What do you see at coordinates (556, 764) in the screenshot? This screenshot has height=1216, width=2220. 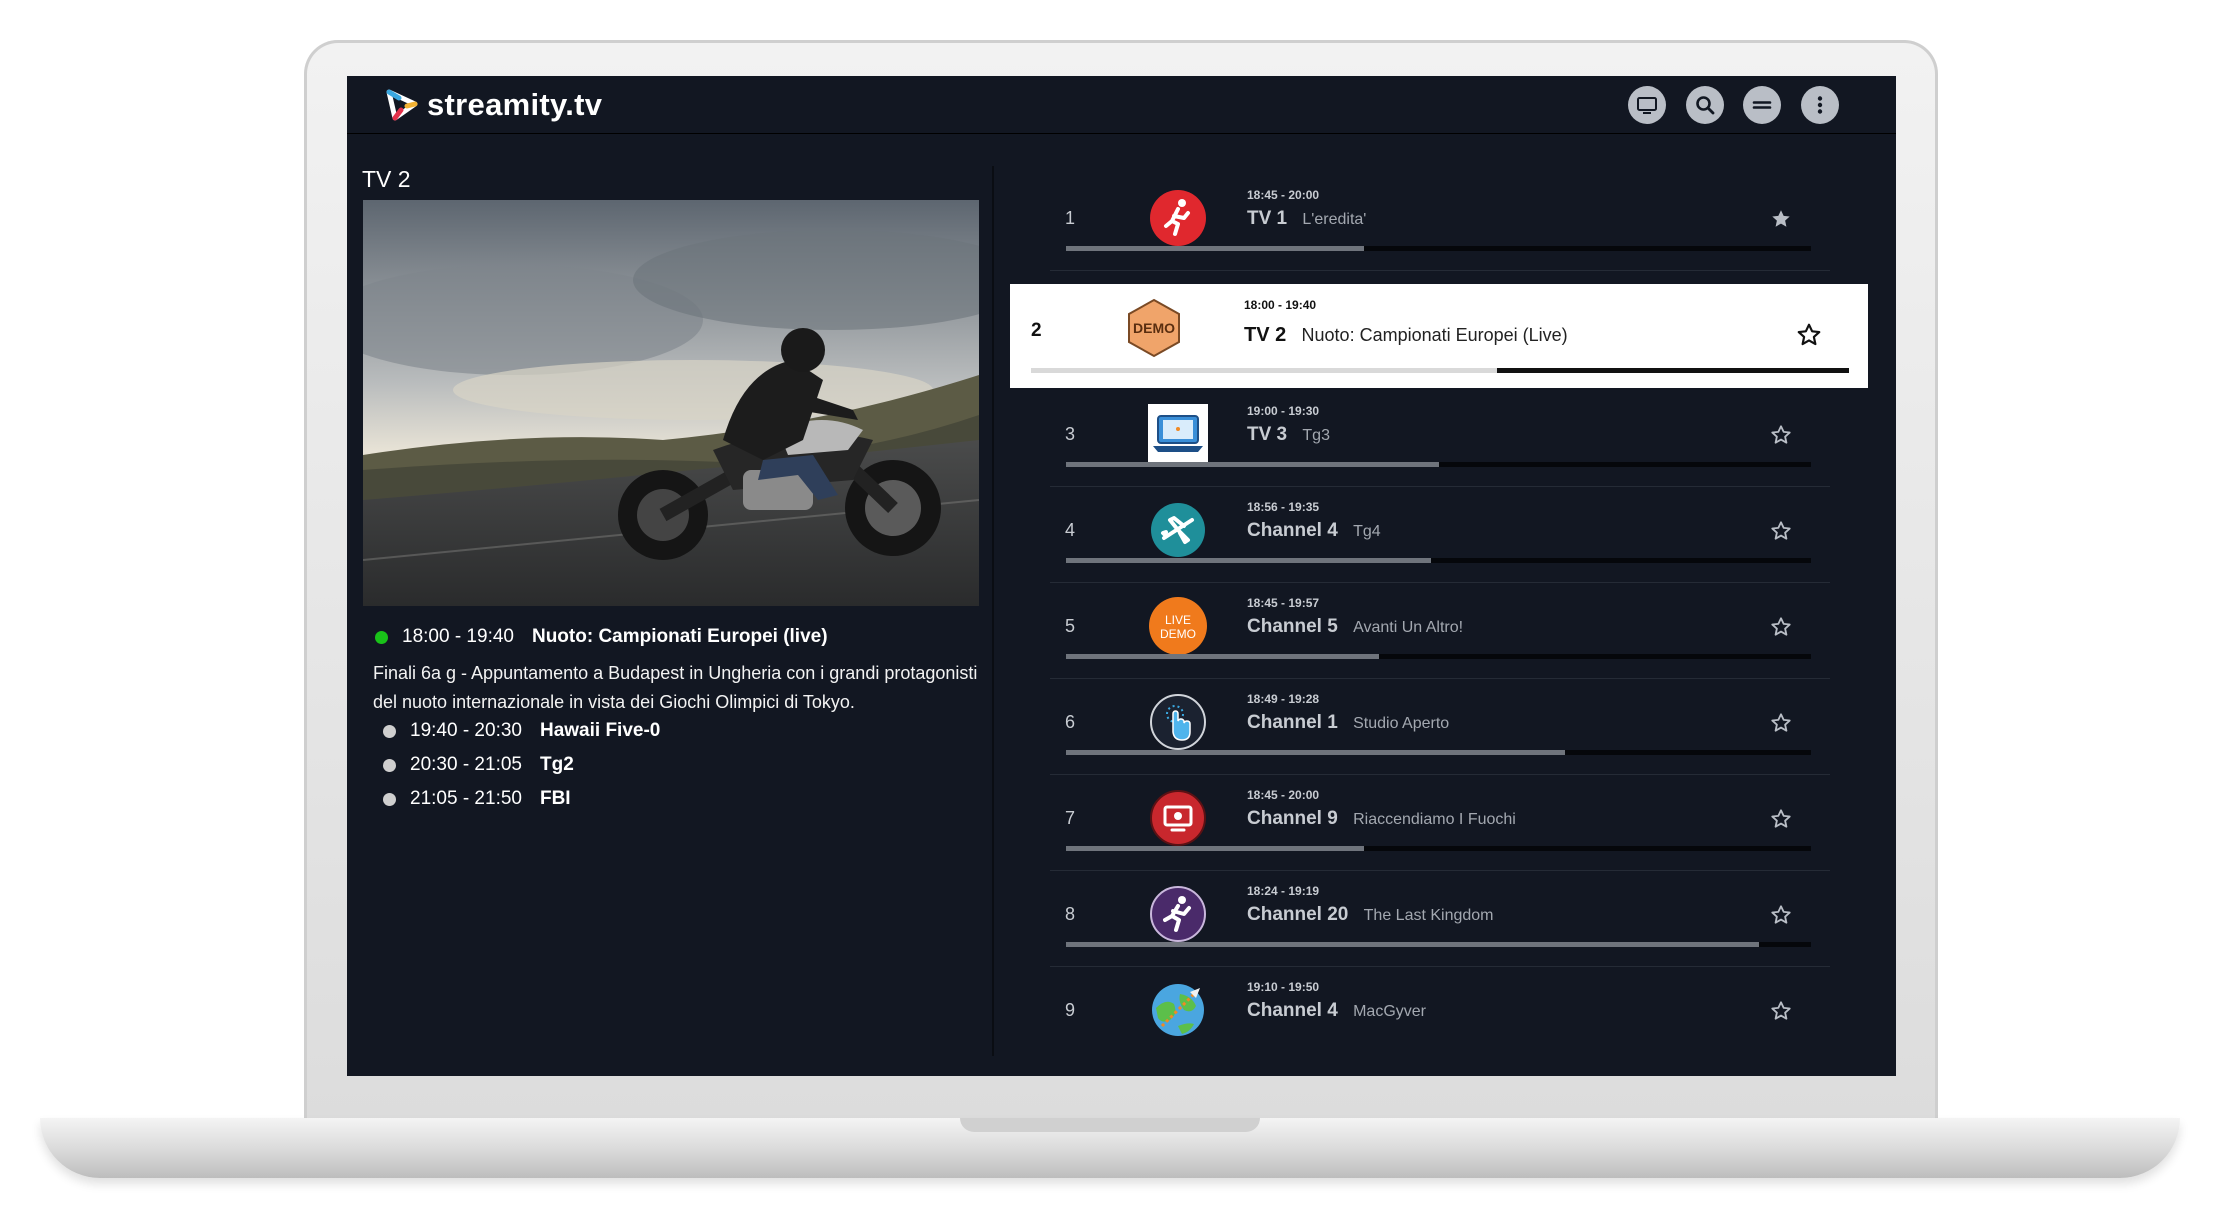 I see `next-program: Tg2` at bounding box center [556, 764].